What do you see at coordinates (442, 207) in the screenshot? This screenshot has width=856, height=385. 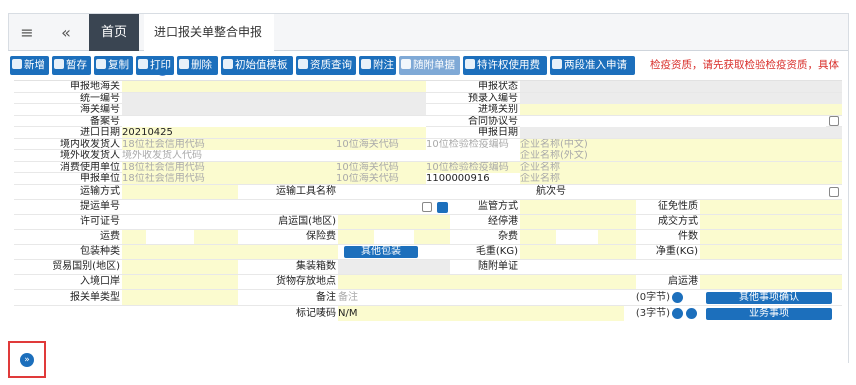 I see `bill-doc-icon` at bounding box center [442, 207].